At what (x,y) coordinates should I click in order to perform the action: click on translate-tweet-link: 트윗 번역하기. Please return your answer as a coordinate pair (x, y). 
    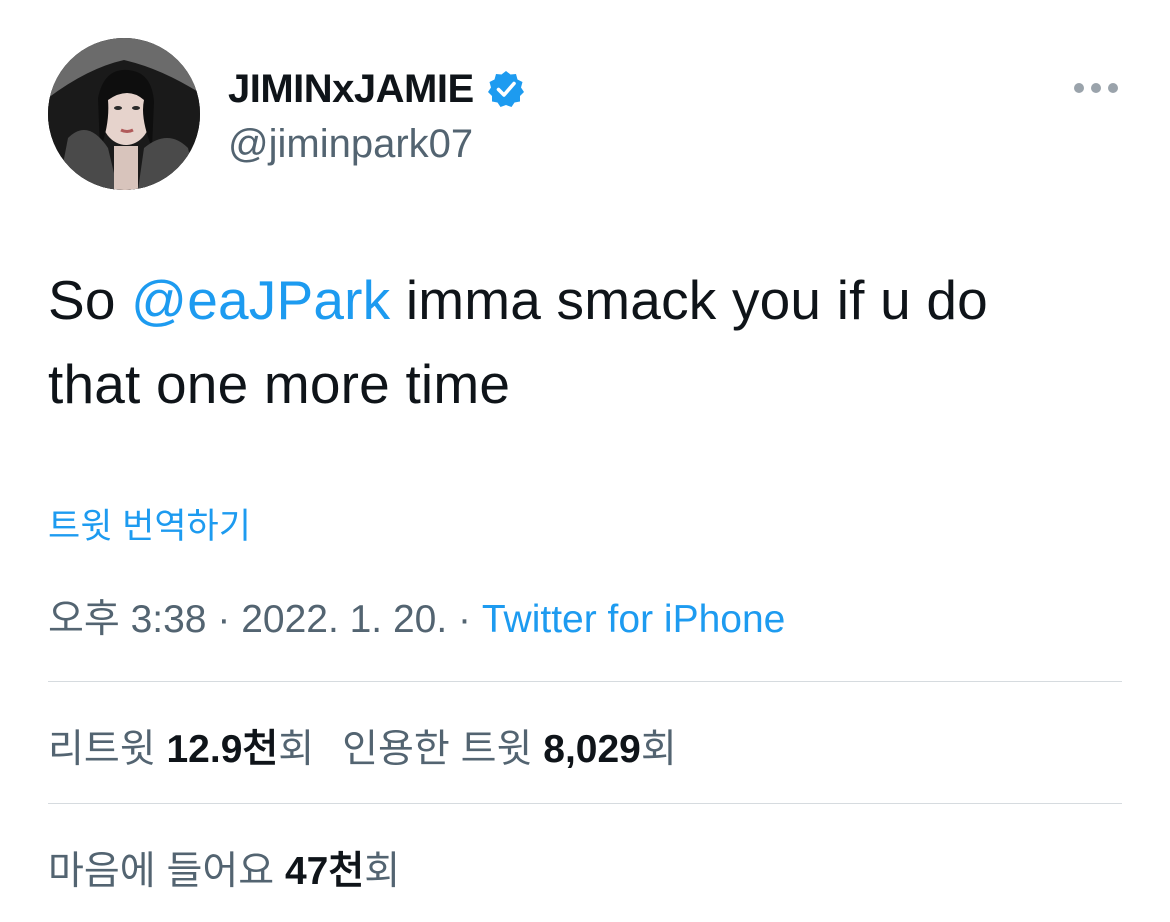
    Looking at the image, I should click on (149, 523).